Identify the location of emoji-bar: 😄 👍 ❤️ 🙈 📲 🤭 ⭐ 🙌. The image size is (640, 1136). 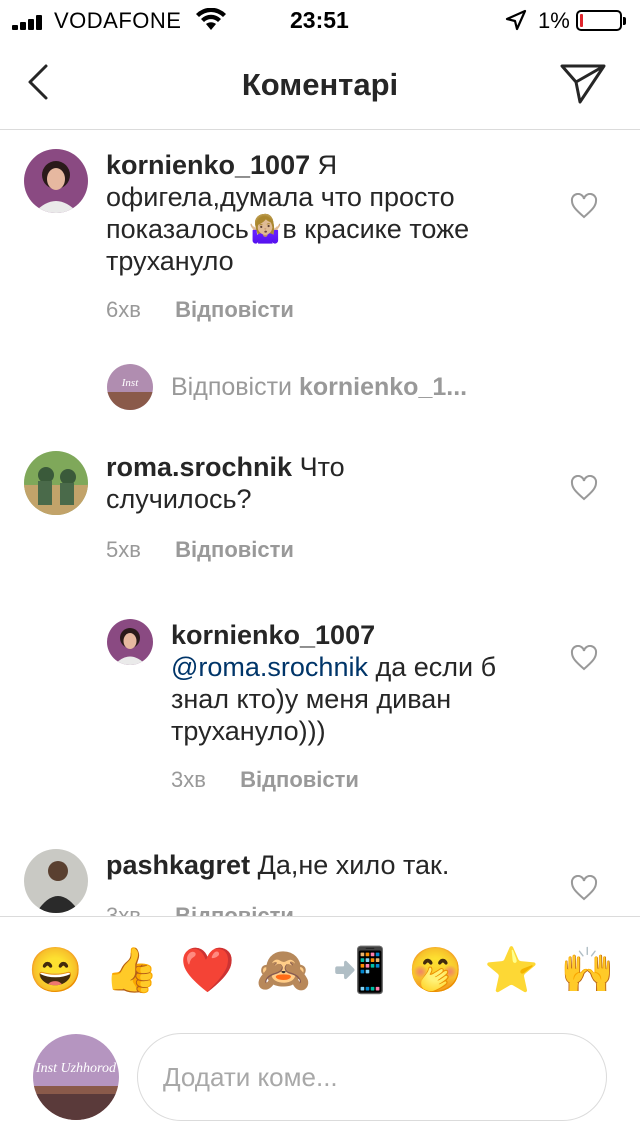
(320, 971).